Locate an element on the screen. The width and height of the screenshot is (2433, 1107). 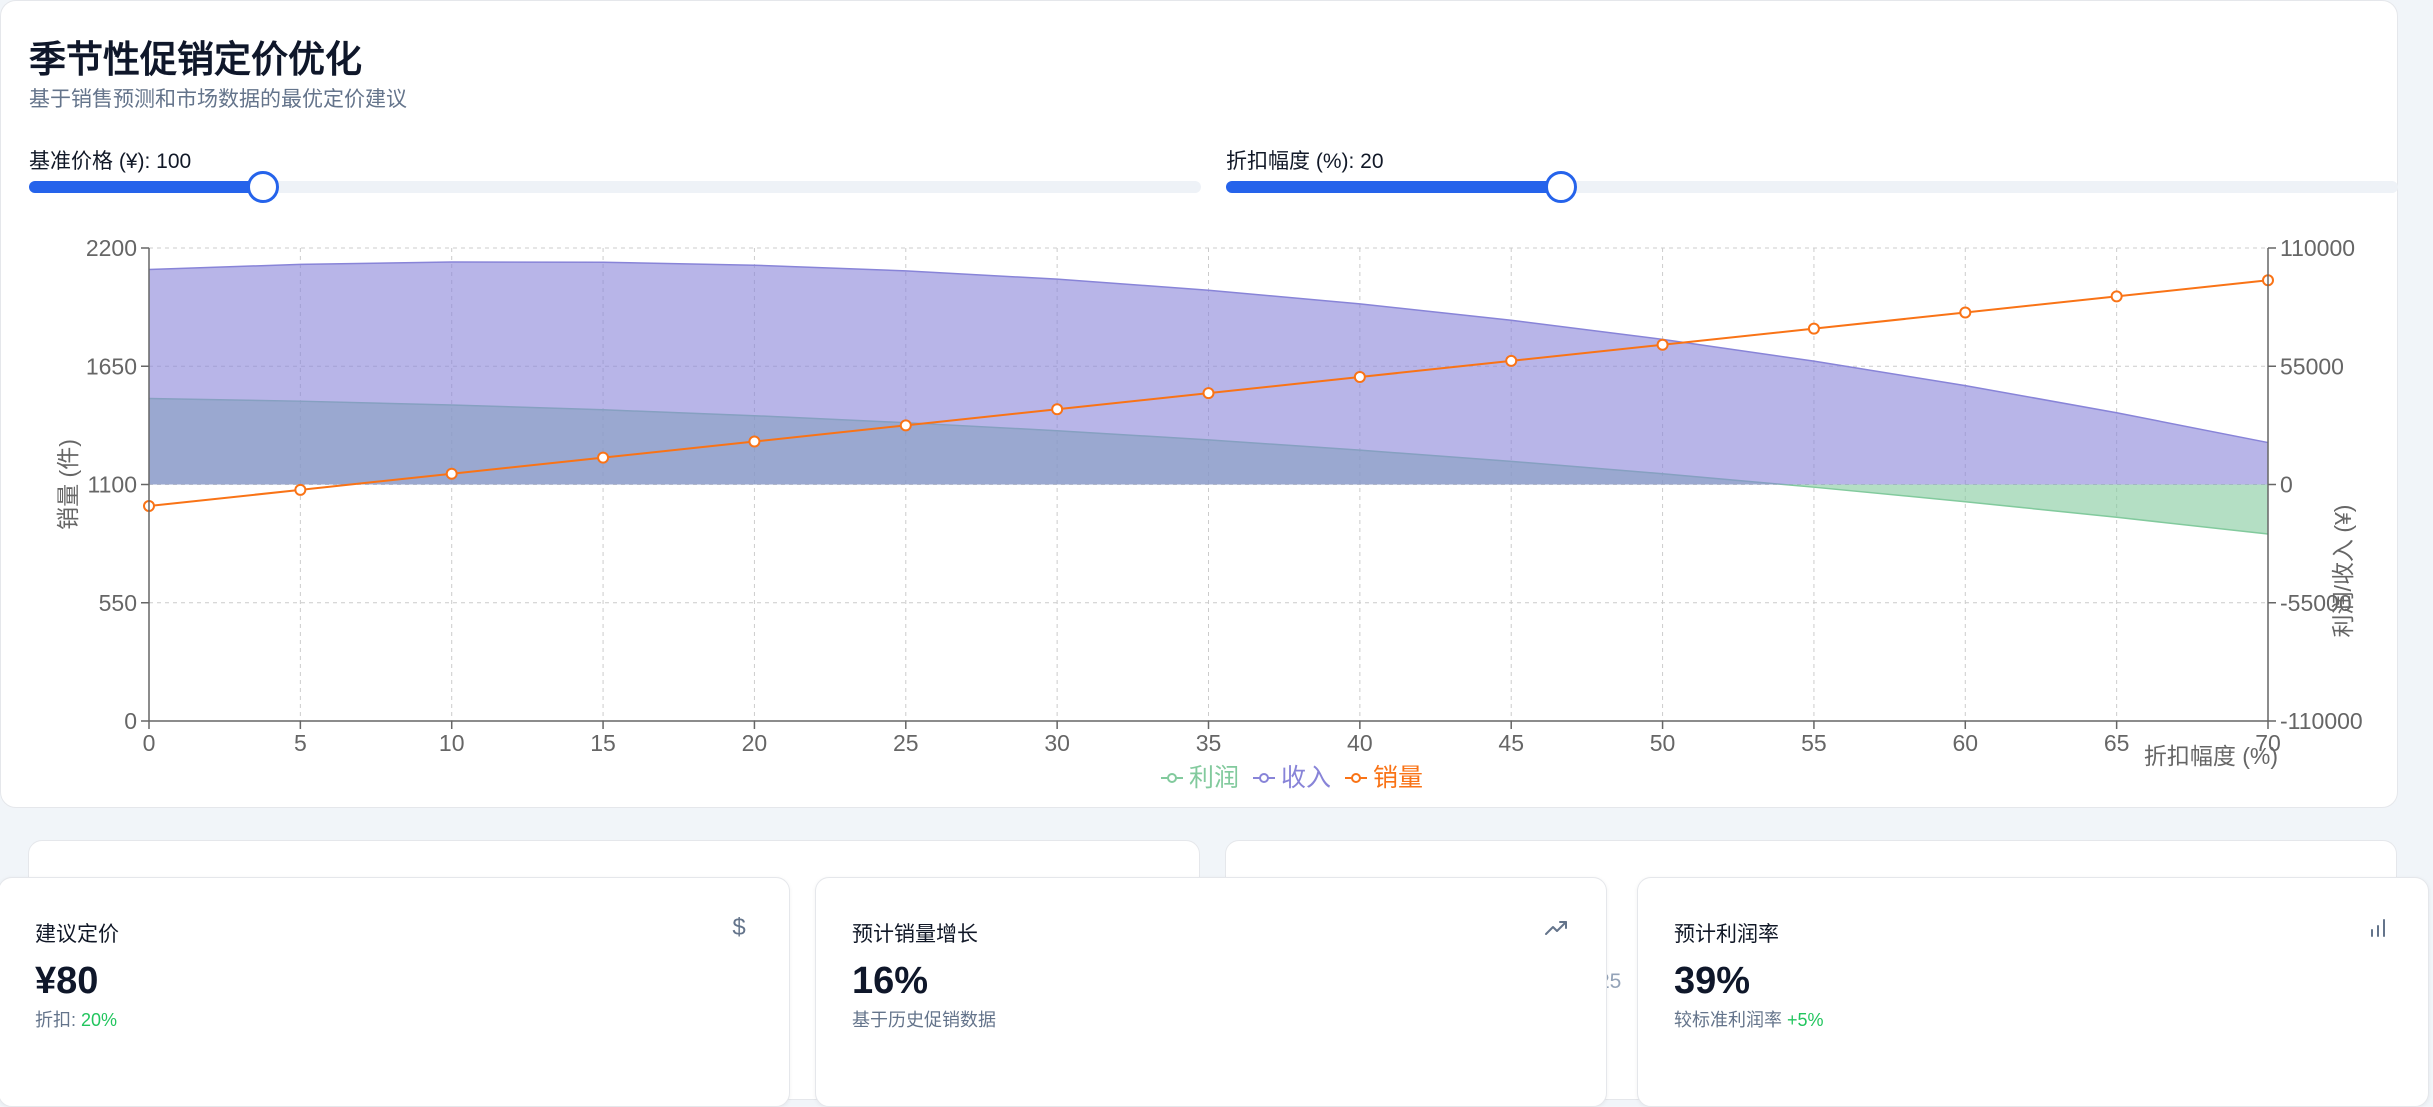
base-price-slider-fill is located at coordinates (146, 187).